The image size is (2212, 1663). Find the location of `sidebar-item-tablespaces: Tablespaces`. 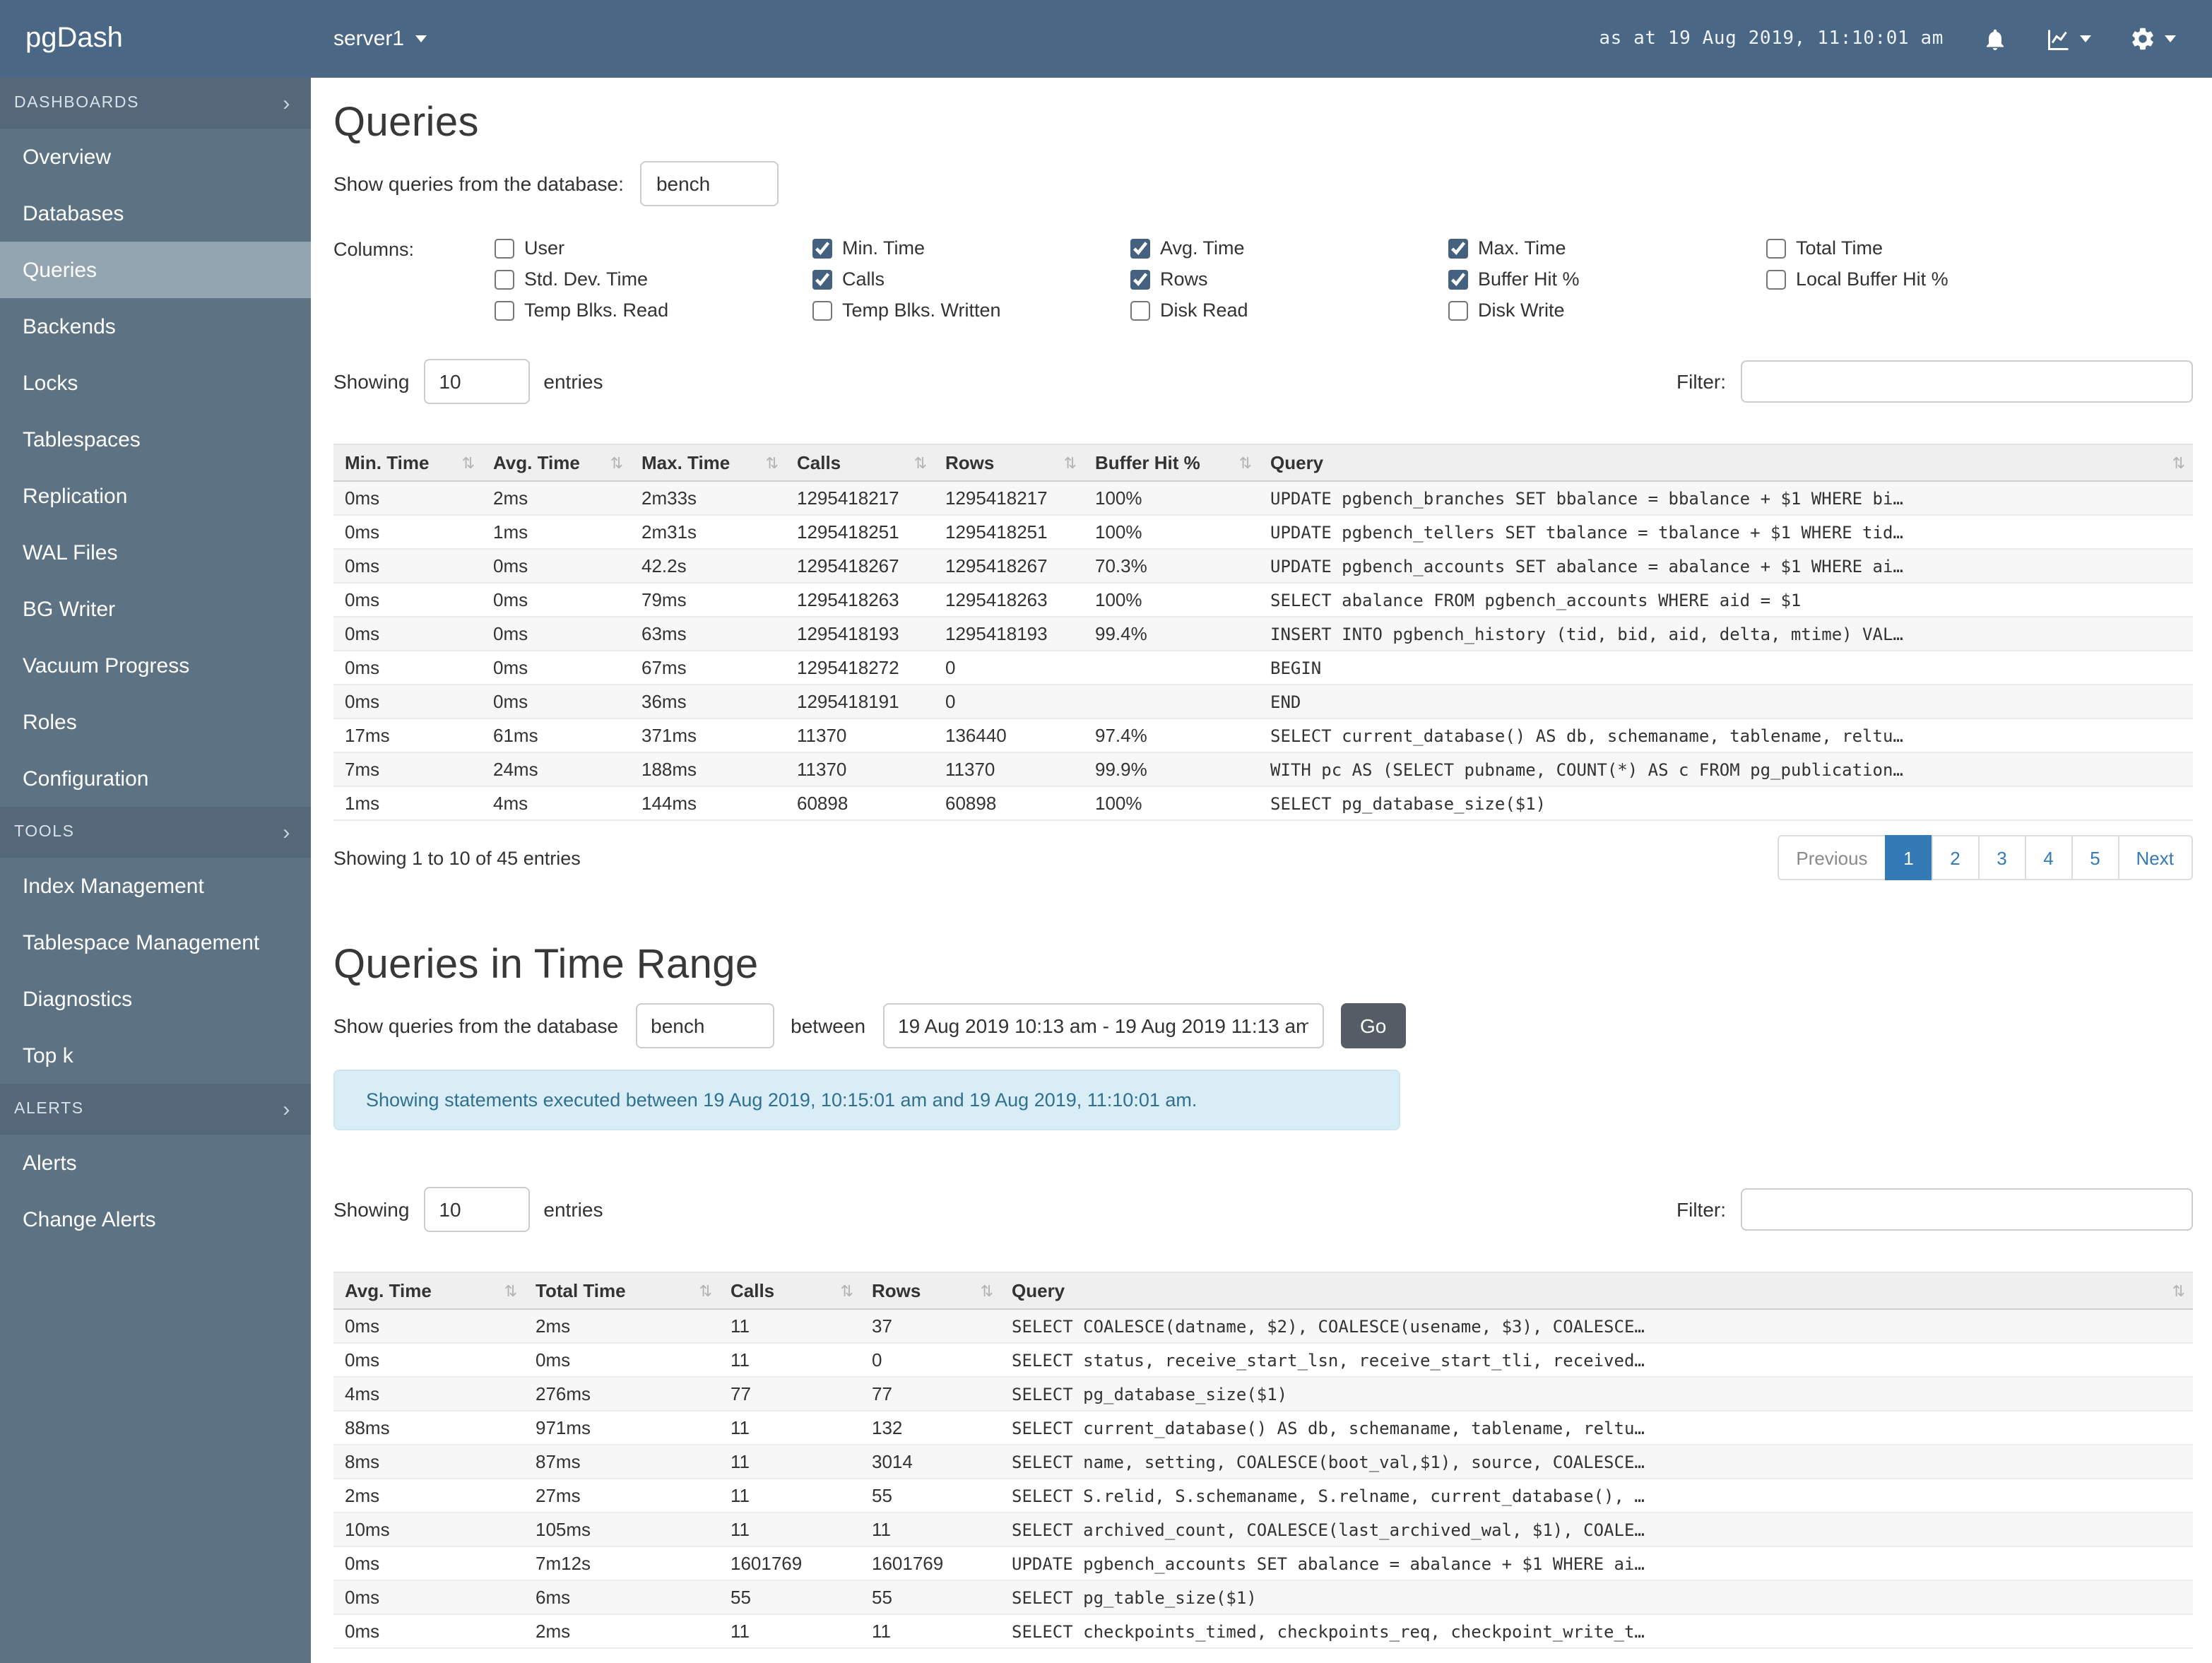

sidebar-item-tablespaces: Tablespaces is located at coordinates (155, 440).